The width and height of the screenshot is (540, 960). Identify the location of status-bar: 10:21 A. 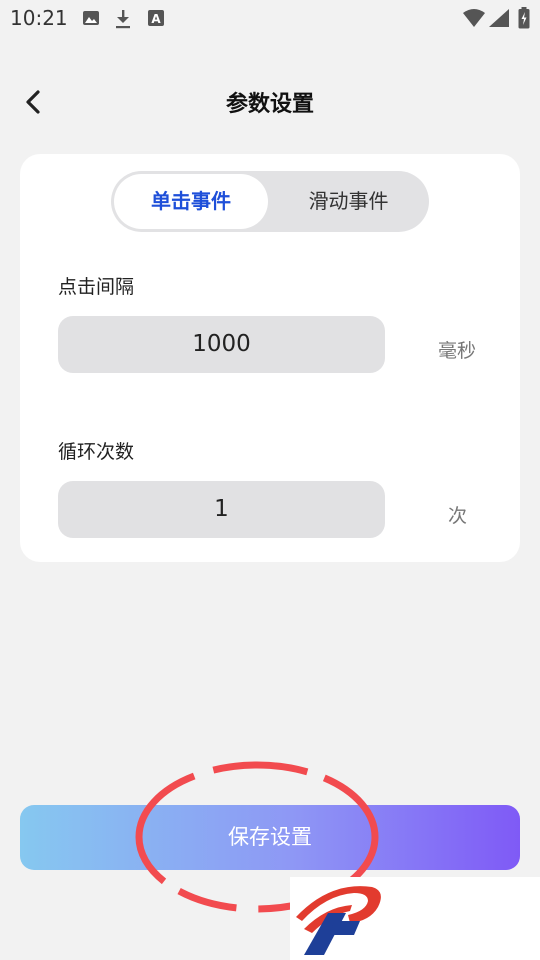
(270, 19).